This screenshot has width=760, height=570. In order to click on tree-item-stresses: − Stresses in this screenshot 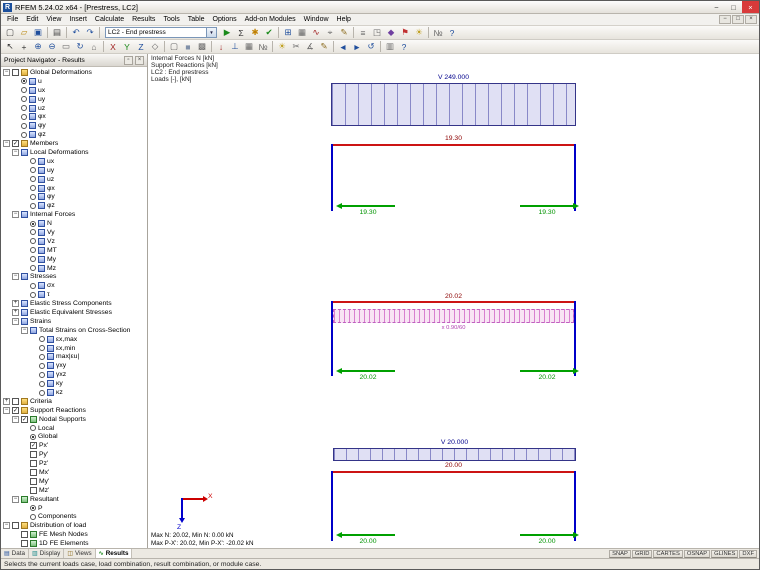, I will do `click(74, 276)`.